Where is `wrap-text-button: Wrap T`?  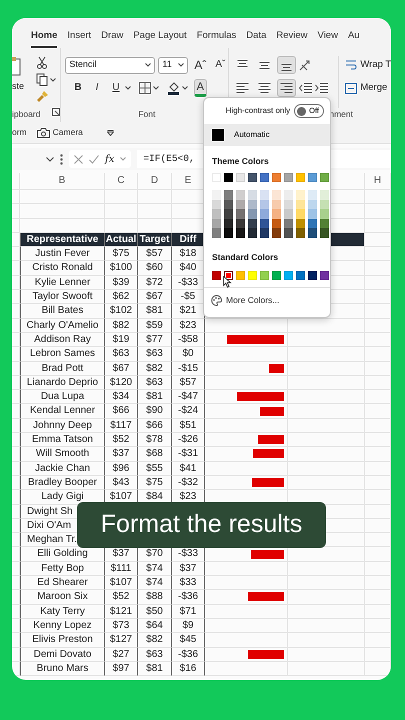
wrap-text-button: Wrap T is located at coordinates (375, 65).